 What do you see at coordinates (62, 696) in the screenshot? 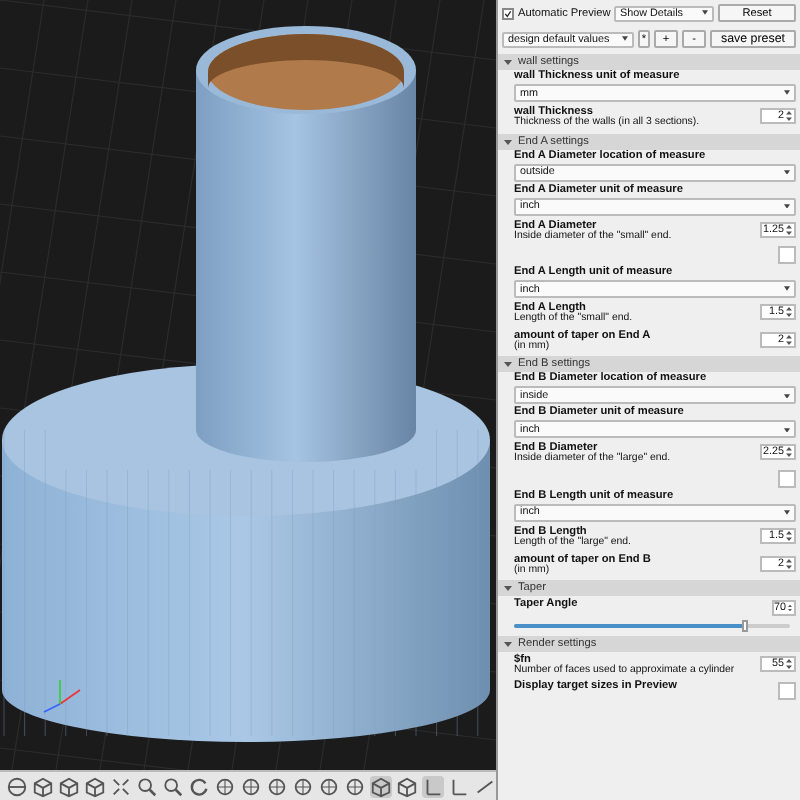
I see `axes-drawing` at bounding box center [62, 696].